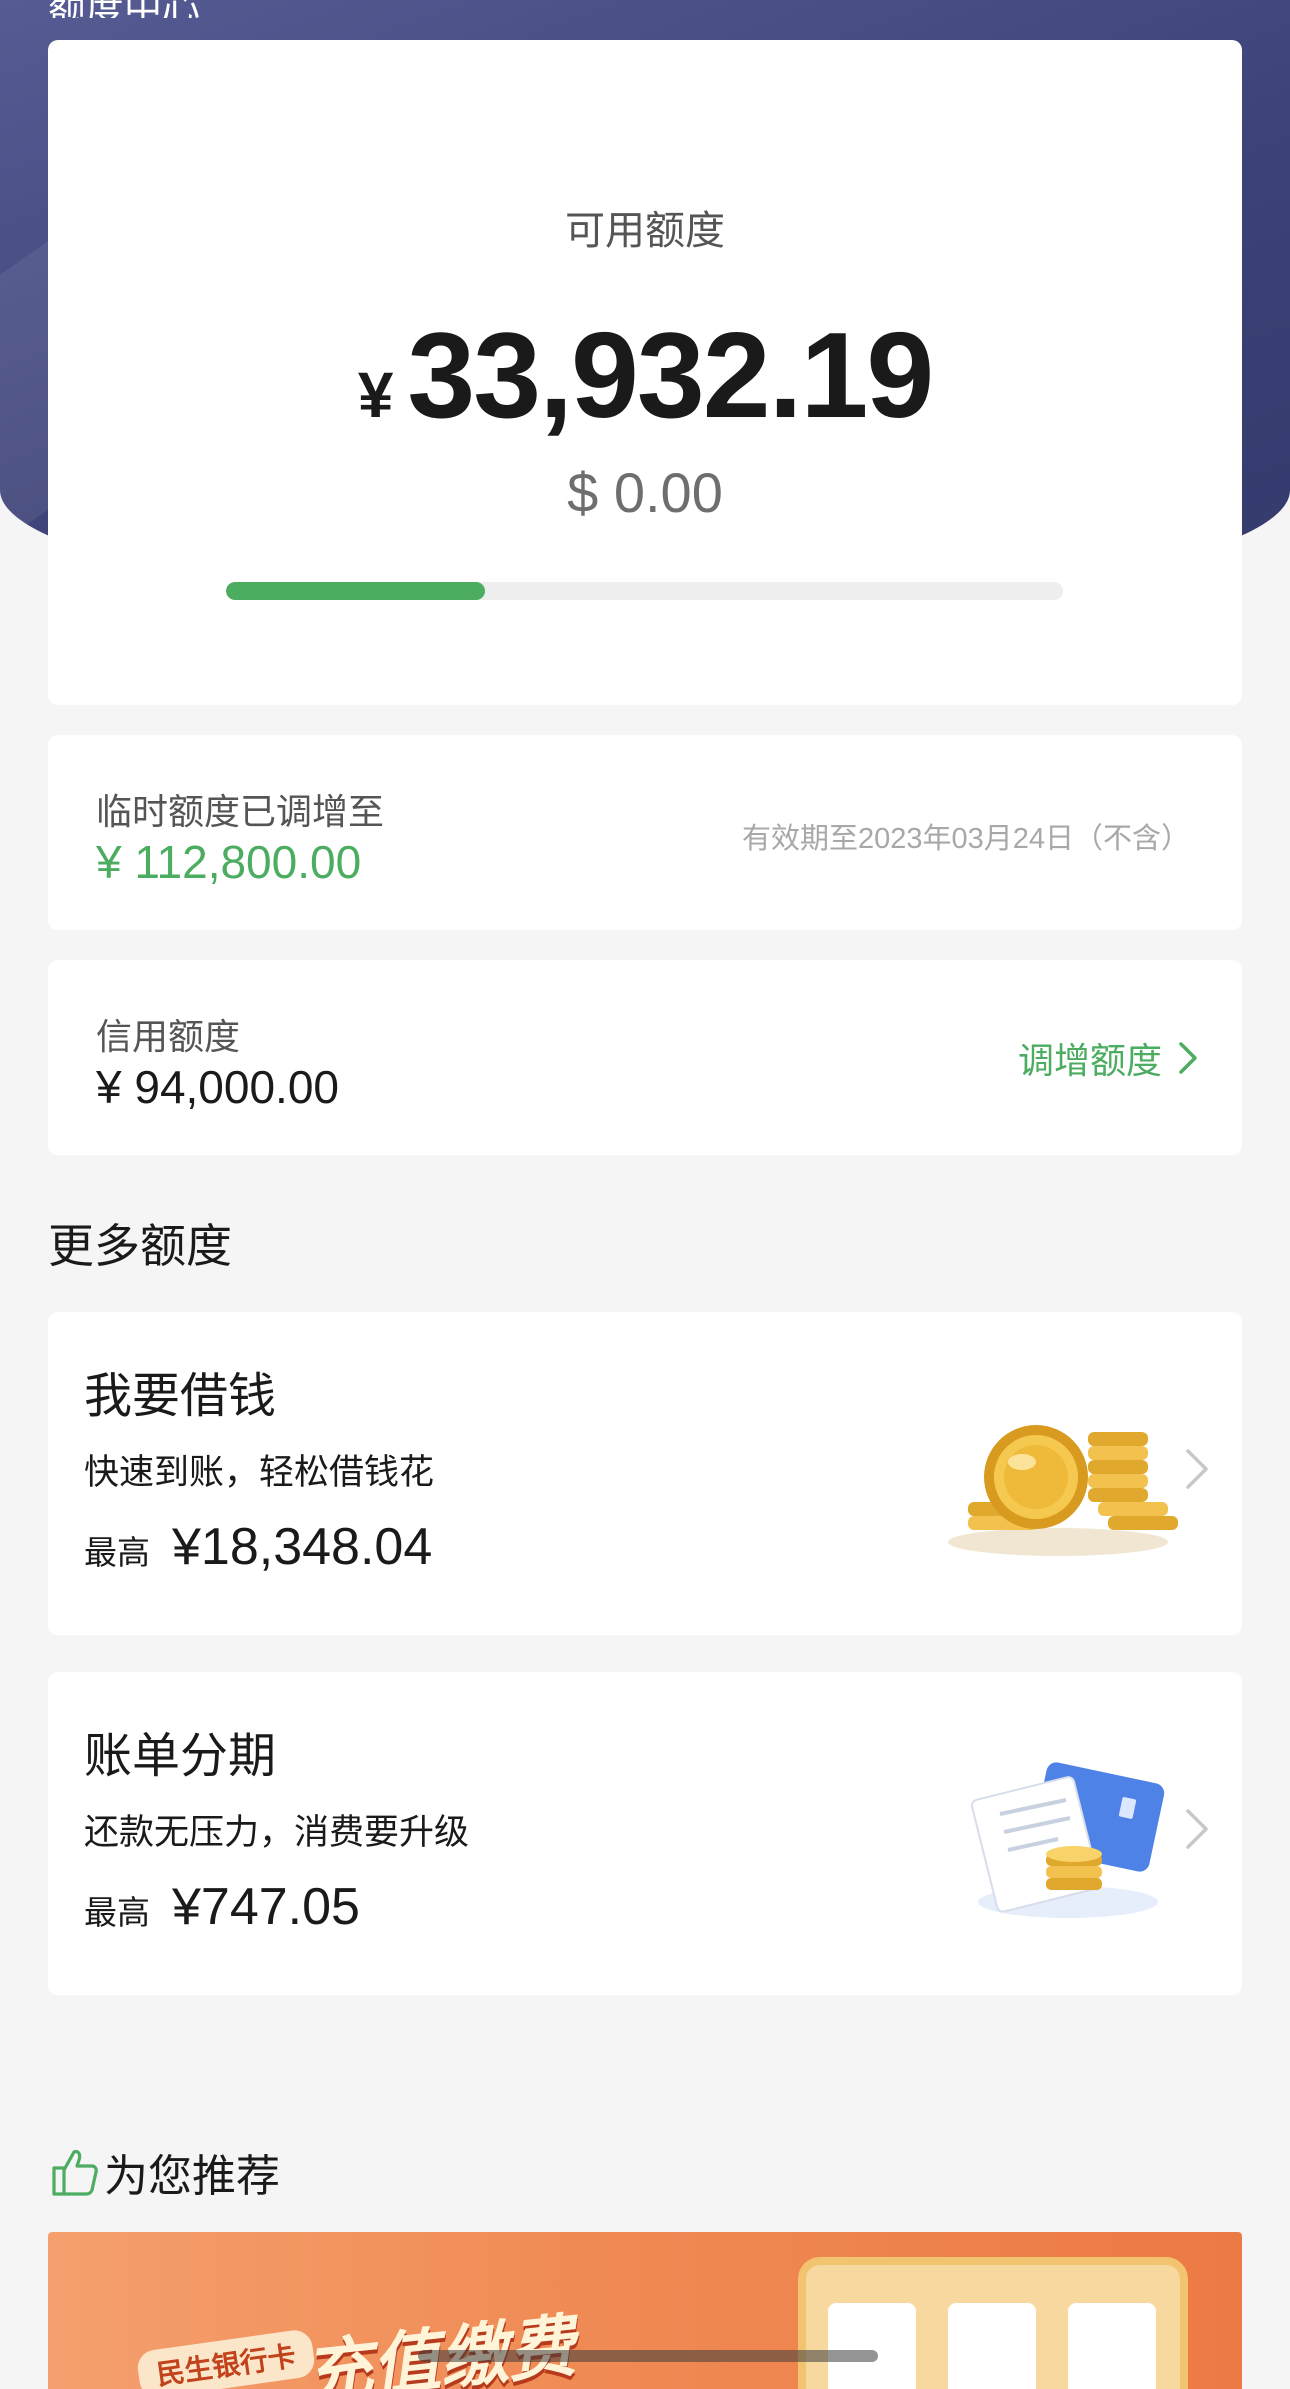 Image resolution: width=1290 pixels, height=2389 pixels. I want to click on credit-limit-card: 信用额度 ¥ 94,000.00 调增额度, so click(645, 1057).